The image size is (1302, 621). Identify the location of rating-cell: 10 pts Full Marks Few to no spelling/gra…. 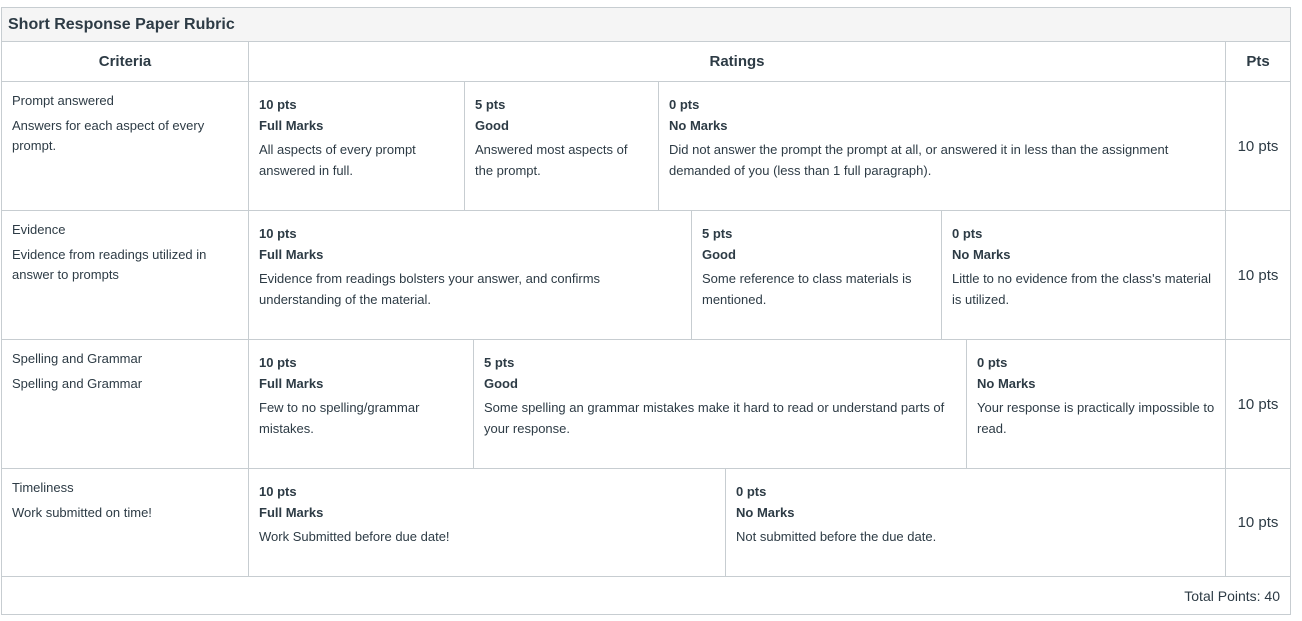
(361, 404).